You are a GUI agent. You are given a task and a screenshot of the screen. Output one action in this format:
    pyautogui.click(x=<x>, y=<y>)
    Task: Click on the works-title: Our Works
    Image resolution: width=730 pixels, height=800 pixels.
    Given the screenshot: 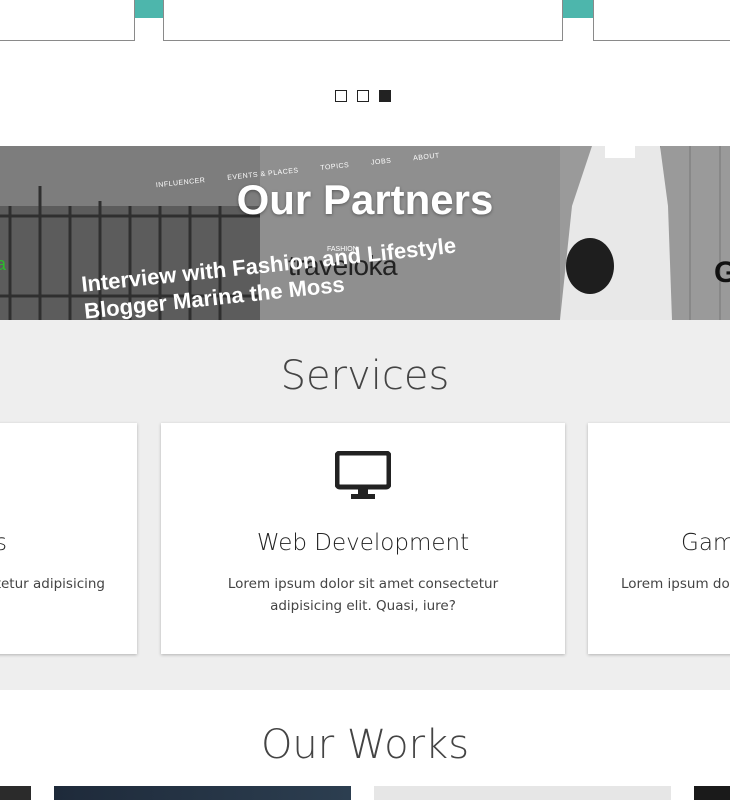 What is the action you would take?
    pyautogui.click(x=365, y=745)
    